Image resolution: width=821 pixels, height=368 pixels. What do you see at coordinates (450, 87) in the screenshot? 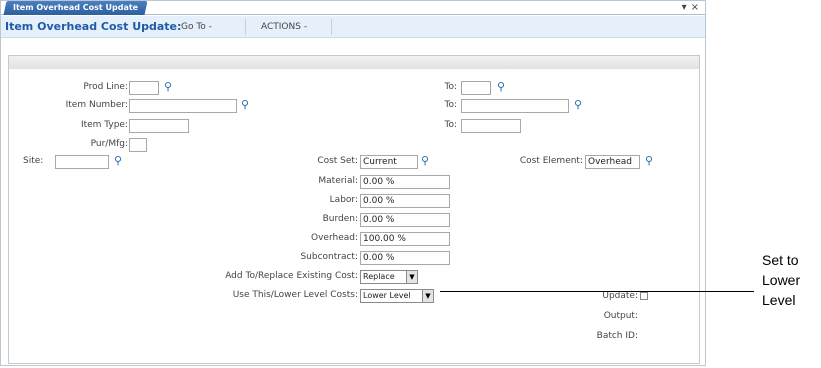
I see `prod-line-to-label: To:` at bounding box center [450, 87].